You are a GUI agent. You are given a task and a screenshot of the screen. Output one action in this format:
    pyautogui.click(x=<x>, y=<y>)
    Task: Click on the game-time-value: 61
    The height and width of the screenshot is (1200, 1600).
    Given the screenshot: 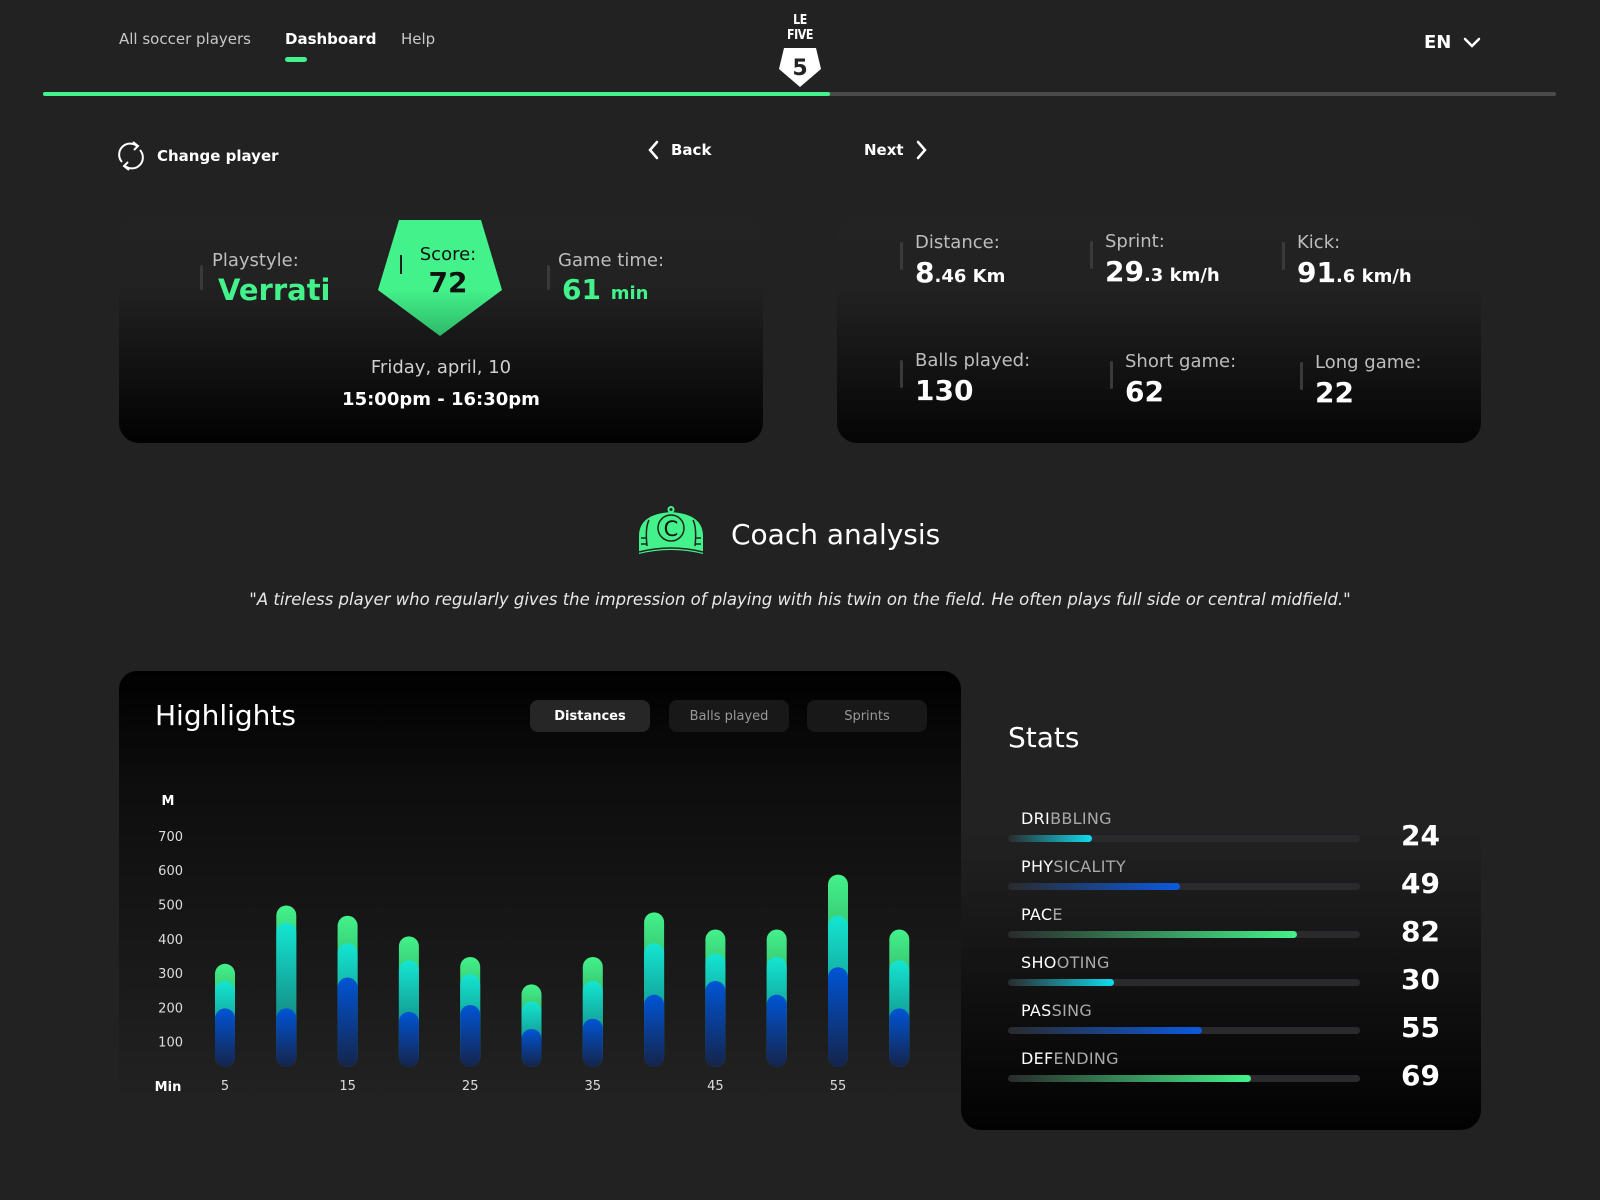 What is the action you would take?
    pyautogui.click(x=581, y=289)
    